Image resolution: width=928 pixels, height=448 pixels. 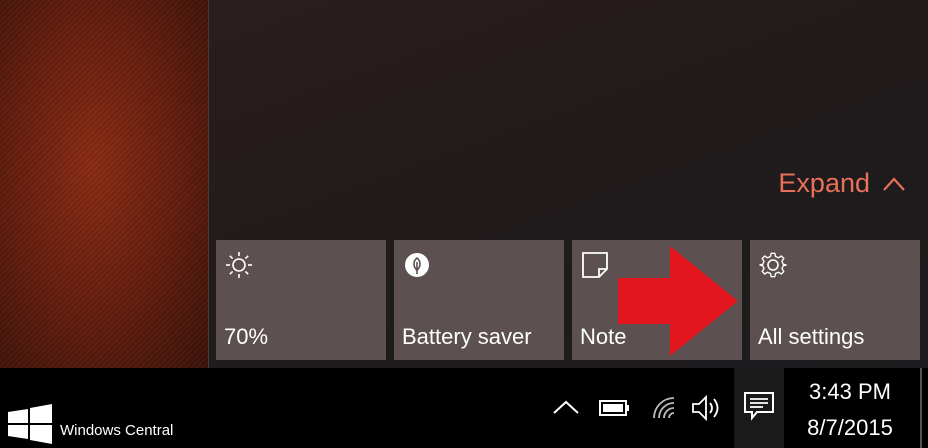 I want to click on sun-icon, so click(x=239, y=265).